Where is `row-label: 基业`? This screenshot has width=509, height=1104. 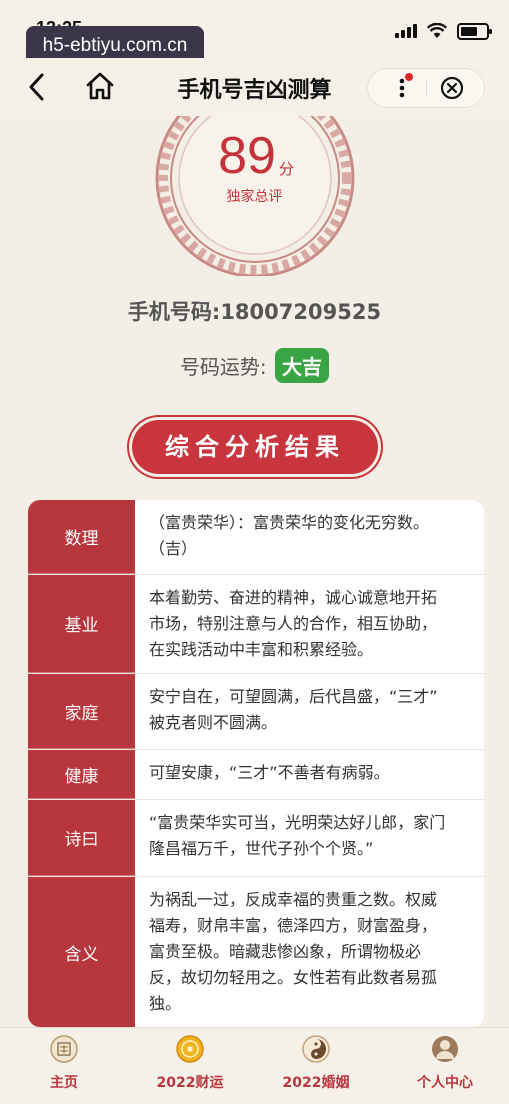 row-label: 基业 is located at coordinates (81, 624).